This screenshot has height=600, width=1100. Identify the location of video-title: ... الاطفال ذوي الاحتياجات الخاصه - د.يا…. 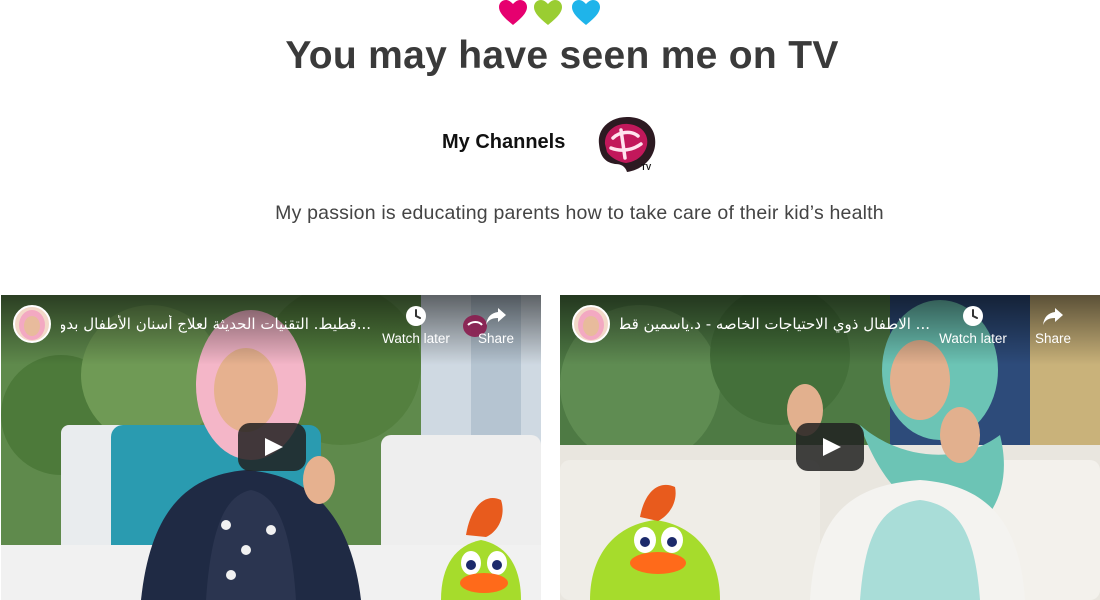
(775, 324).